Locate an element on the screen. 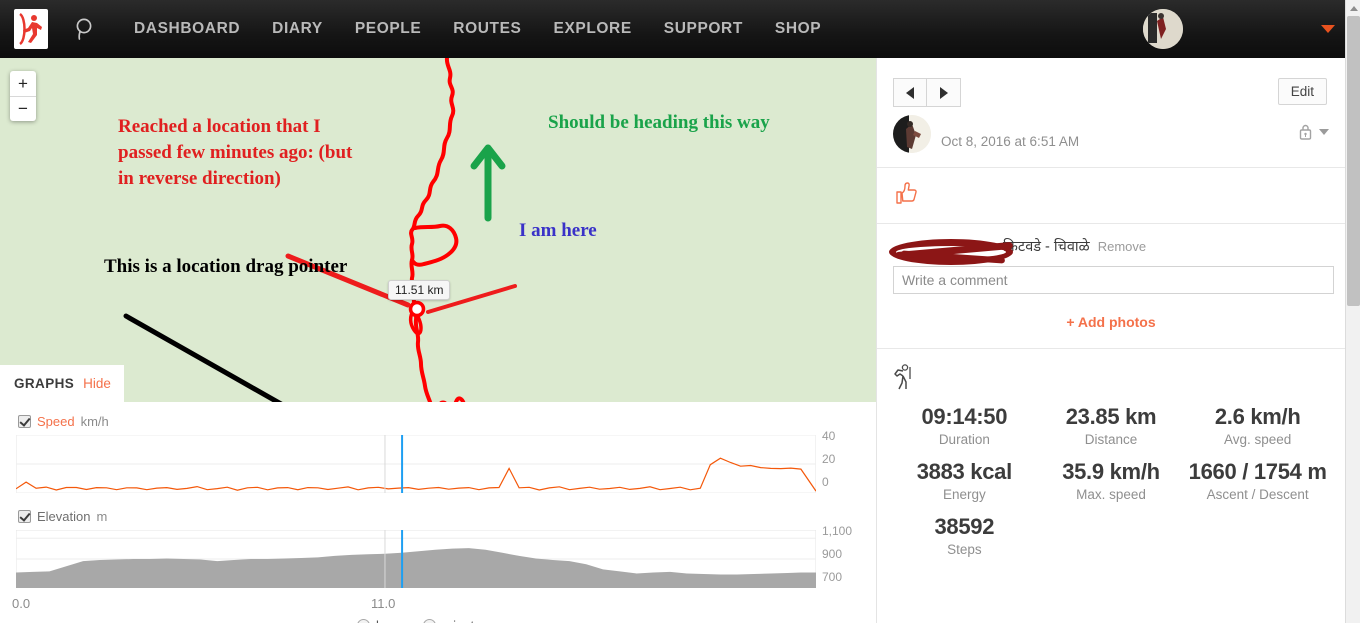 Image resolution: width=1360 pixels, height=623 pixels. stat-max-speed: 35.9 km/h Max. speed is located at coordinates (1111, 480).